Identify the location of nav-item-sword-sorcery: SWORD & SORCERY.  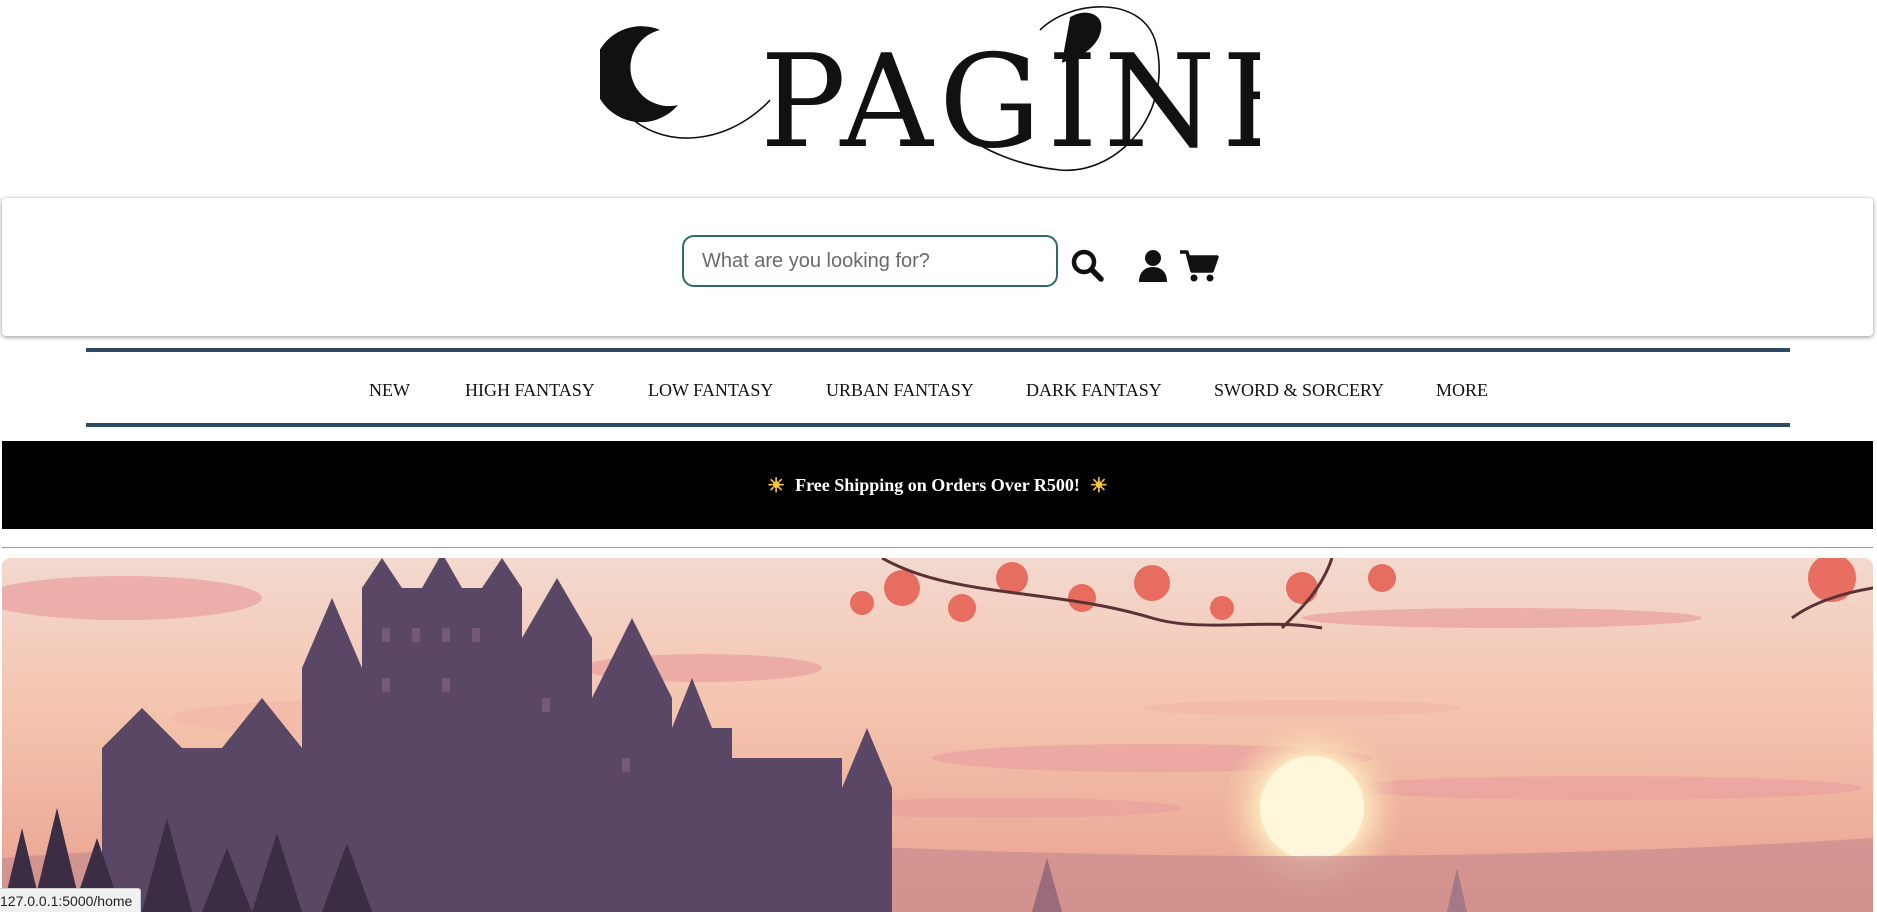
(1299, 390).